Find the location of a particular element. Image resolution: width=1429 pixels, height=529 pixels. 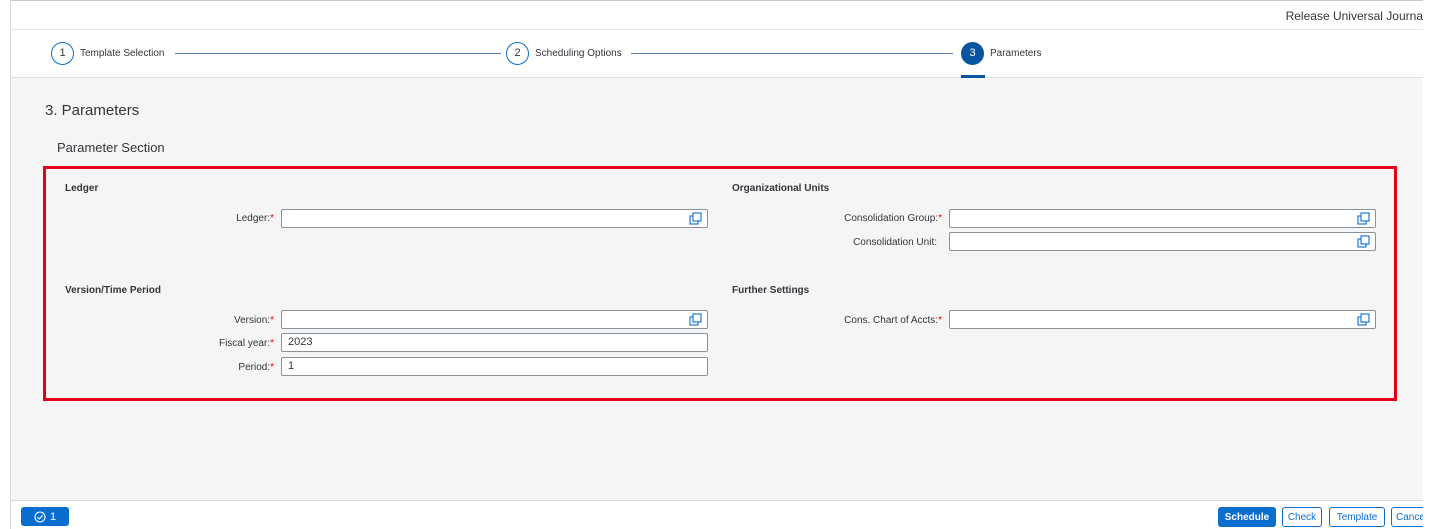

cancel-button: Cance is located at coordinates (1407, 517).